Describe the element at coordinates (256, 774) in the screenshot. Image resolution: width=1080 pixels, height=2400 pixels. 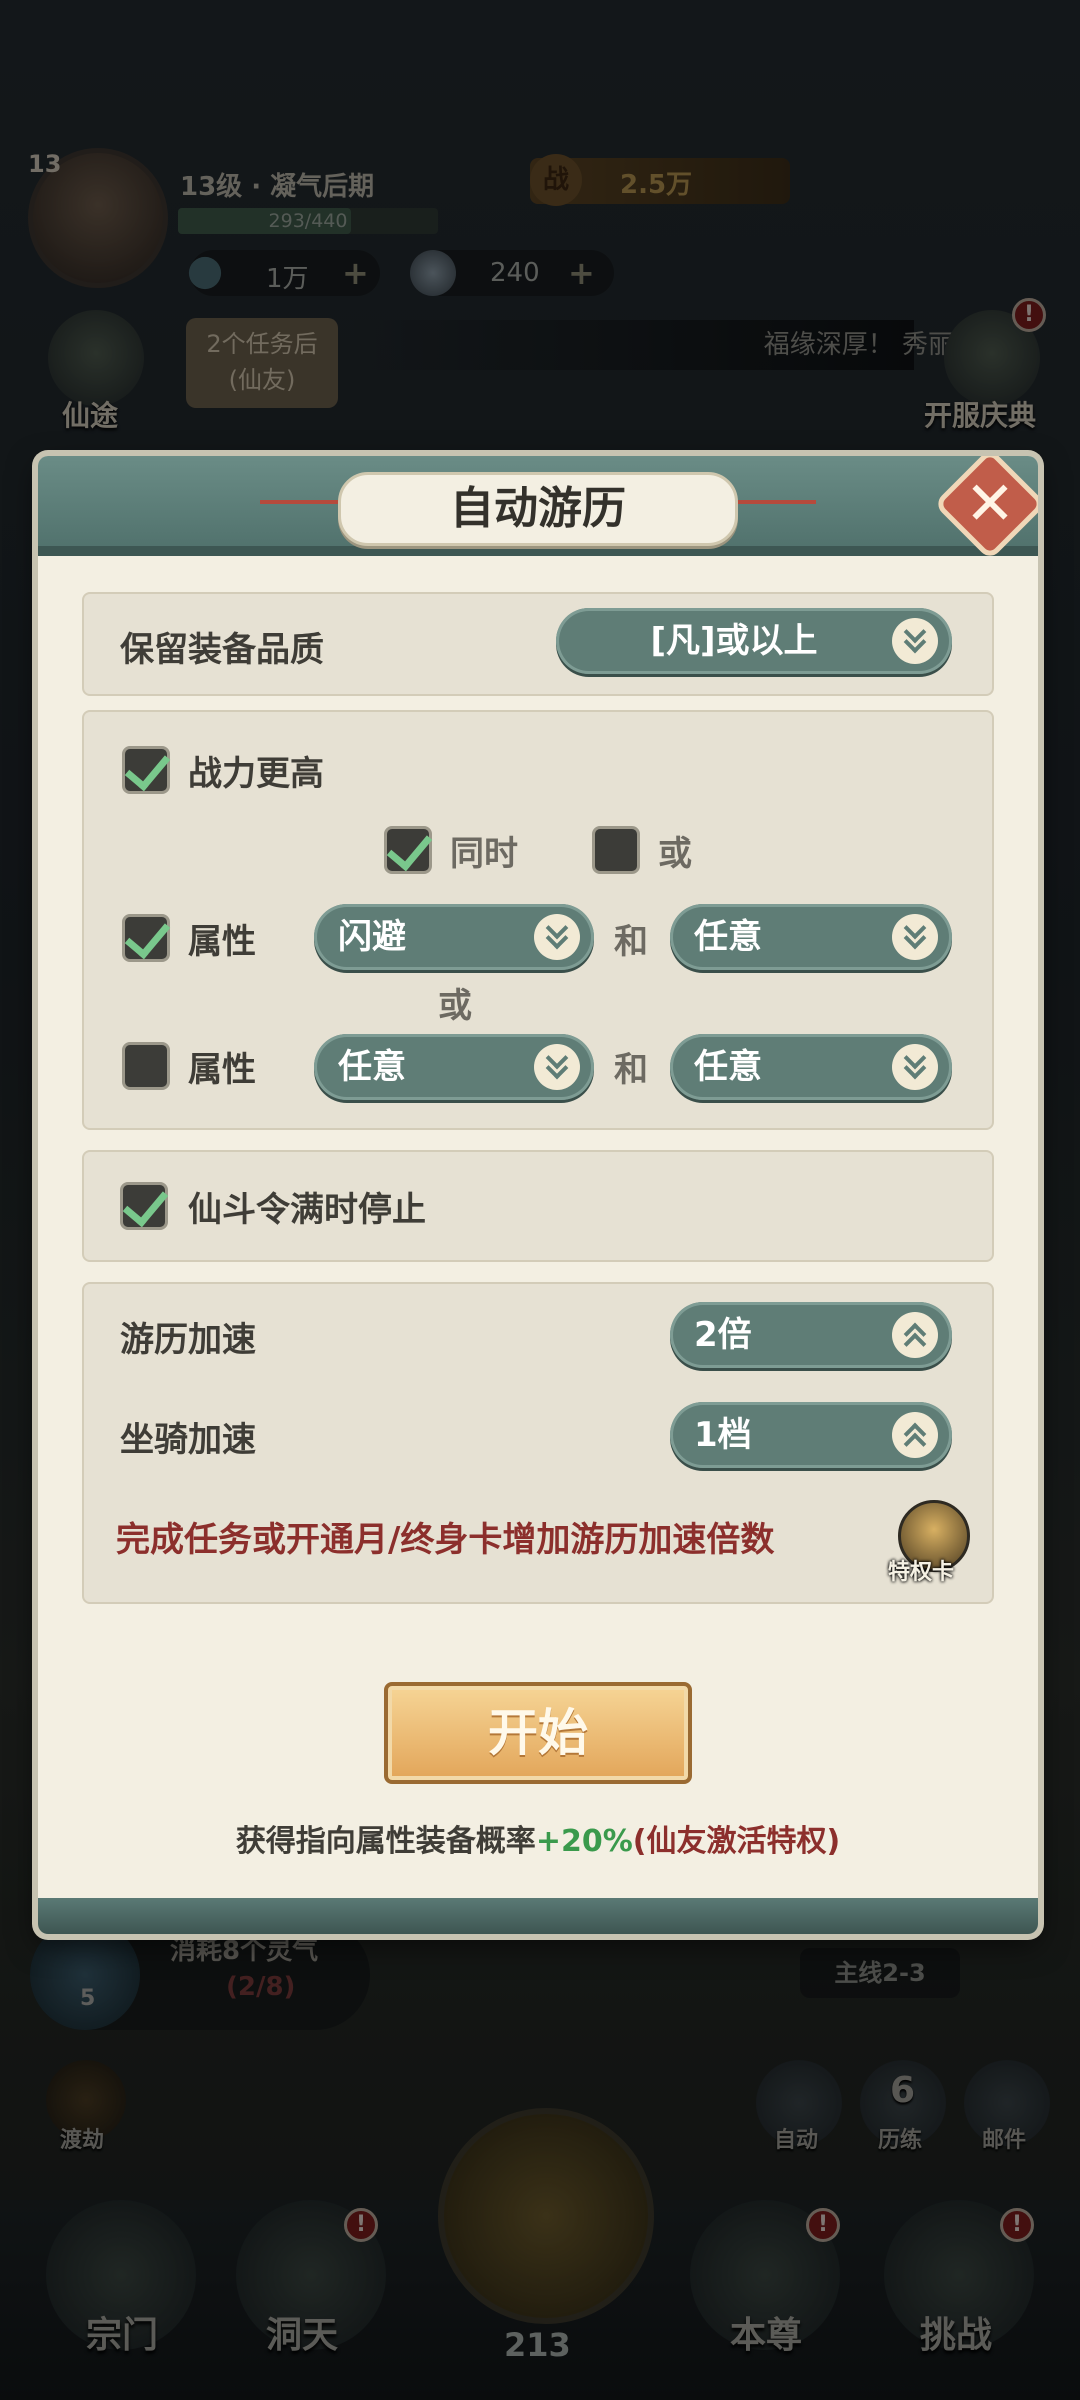
I see `power-higher-label: 战力更高` at that location.